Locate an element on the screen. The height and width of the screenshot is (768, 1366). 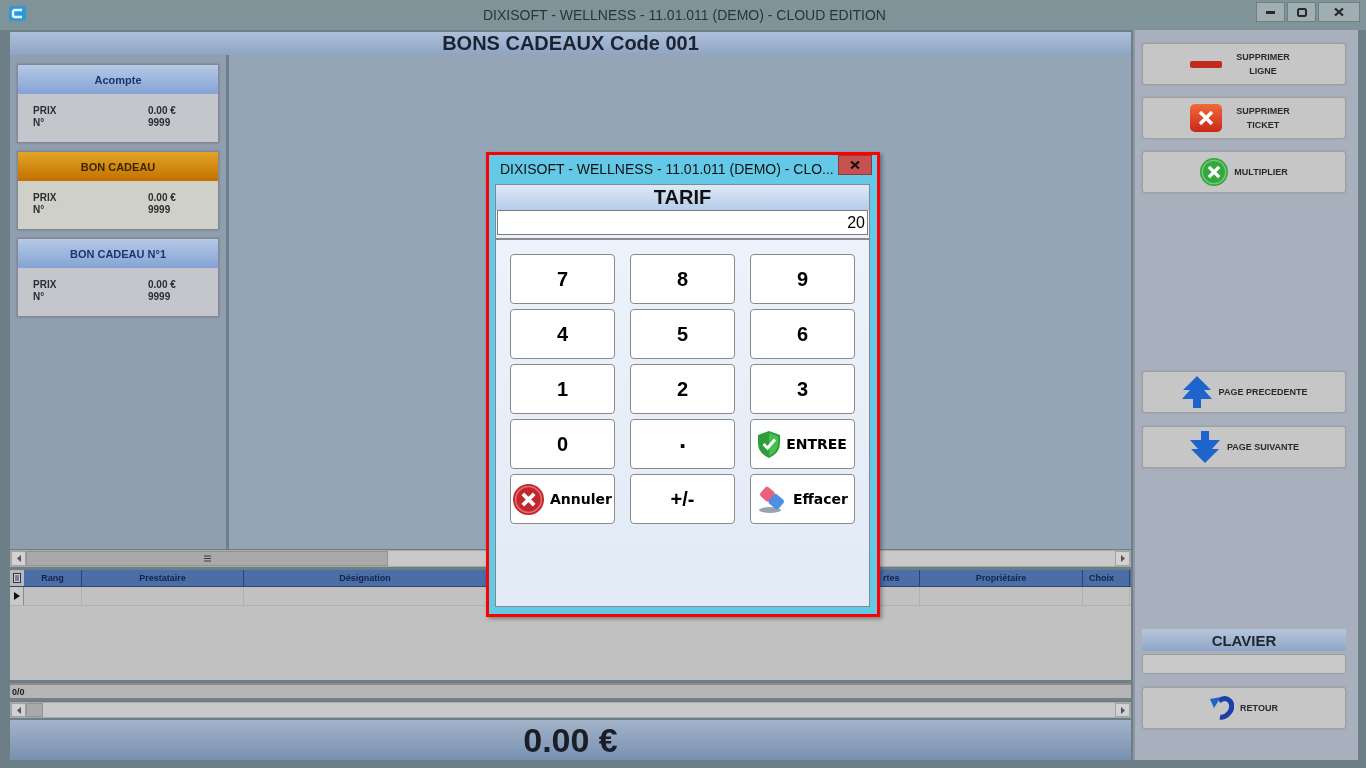
grid-corner-icon is located at coordinates (17, 578).